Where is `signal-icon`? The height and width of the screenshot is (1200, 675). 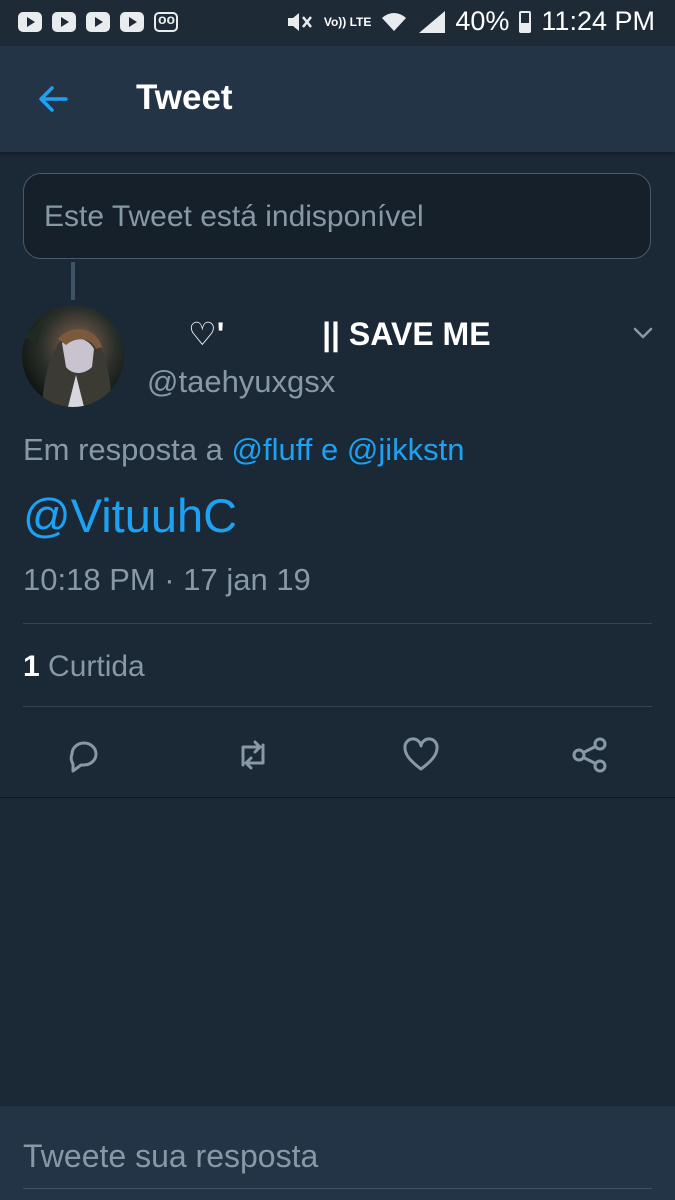
signal-icon is located at coordinates (431, 21).